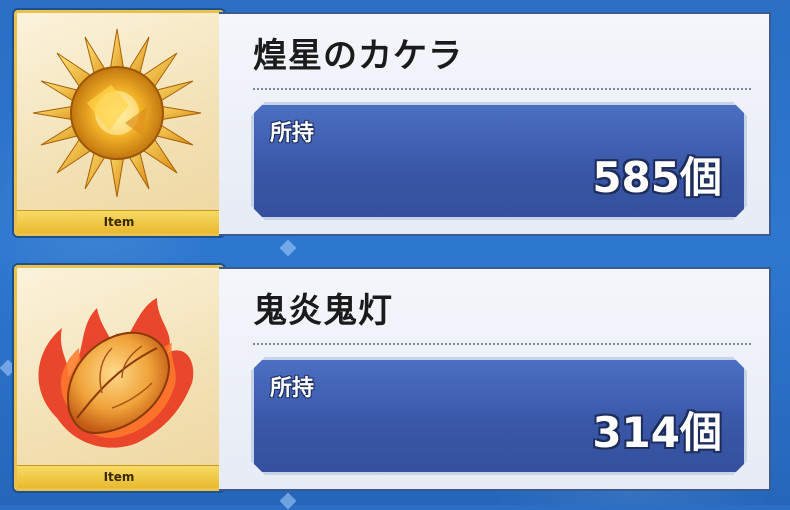 The image size is (790, 510). What do you see at coordinates (657, 177) in the screenshot?
I see `owned-count: 585個` at bounding box center [657, 177].